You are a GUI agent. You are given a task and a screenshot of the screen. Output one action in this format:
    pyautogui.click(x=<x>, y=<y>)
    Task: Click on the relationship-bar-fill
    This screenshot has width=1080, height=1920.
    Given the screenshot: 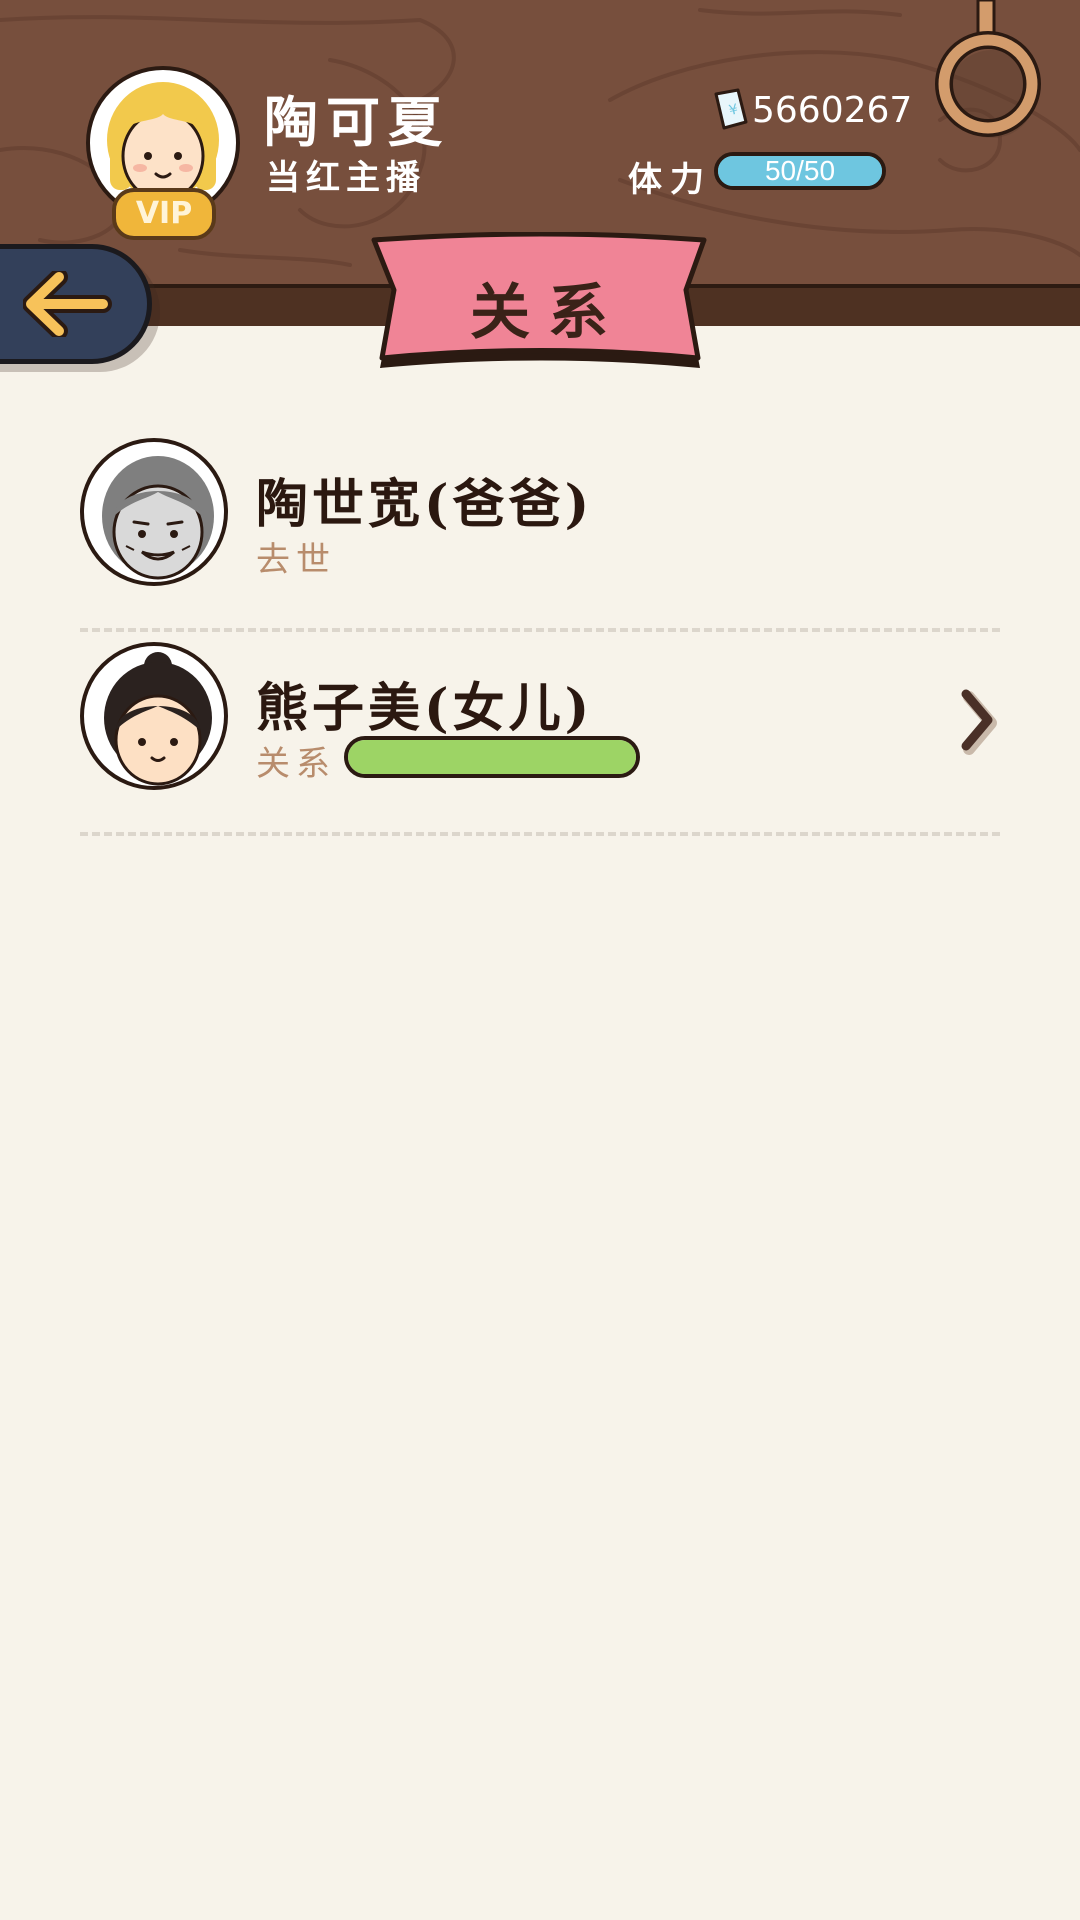 What is the action you would take?
    pyautogui.click(x=492, y=757)
    